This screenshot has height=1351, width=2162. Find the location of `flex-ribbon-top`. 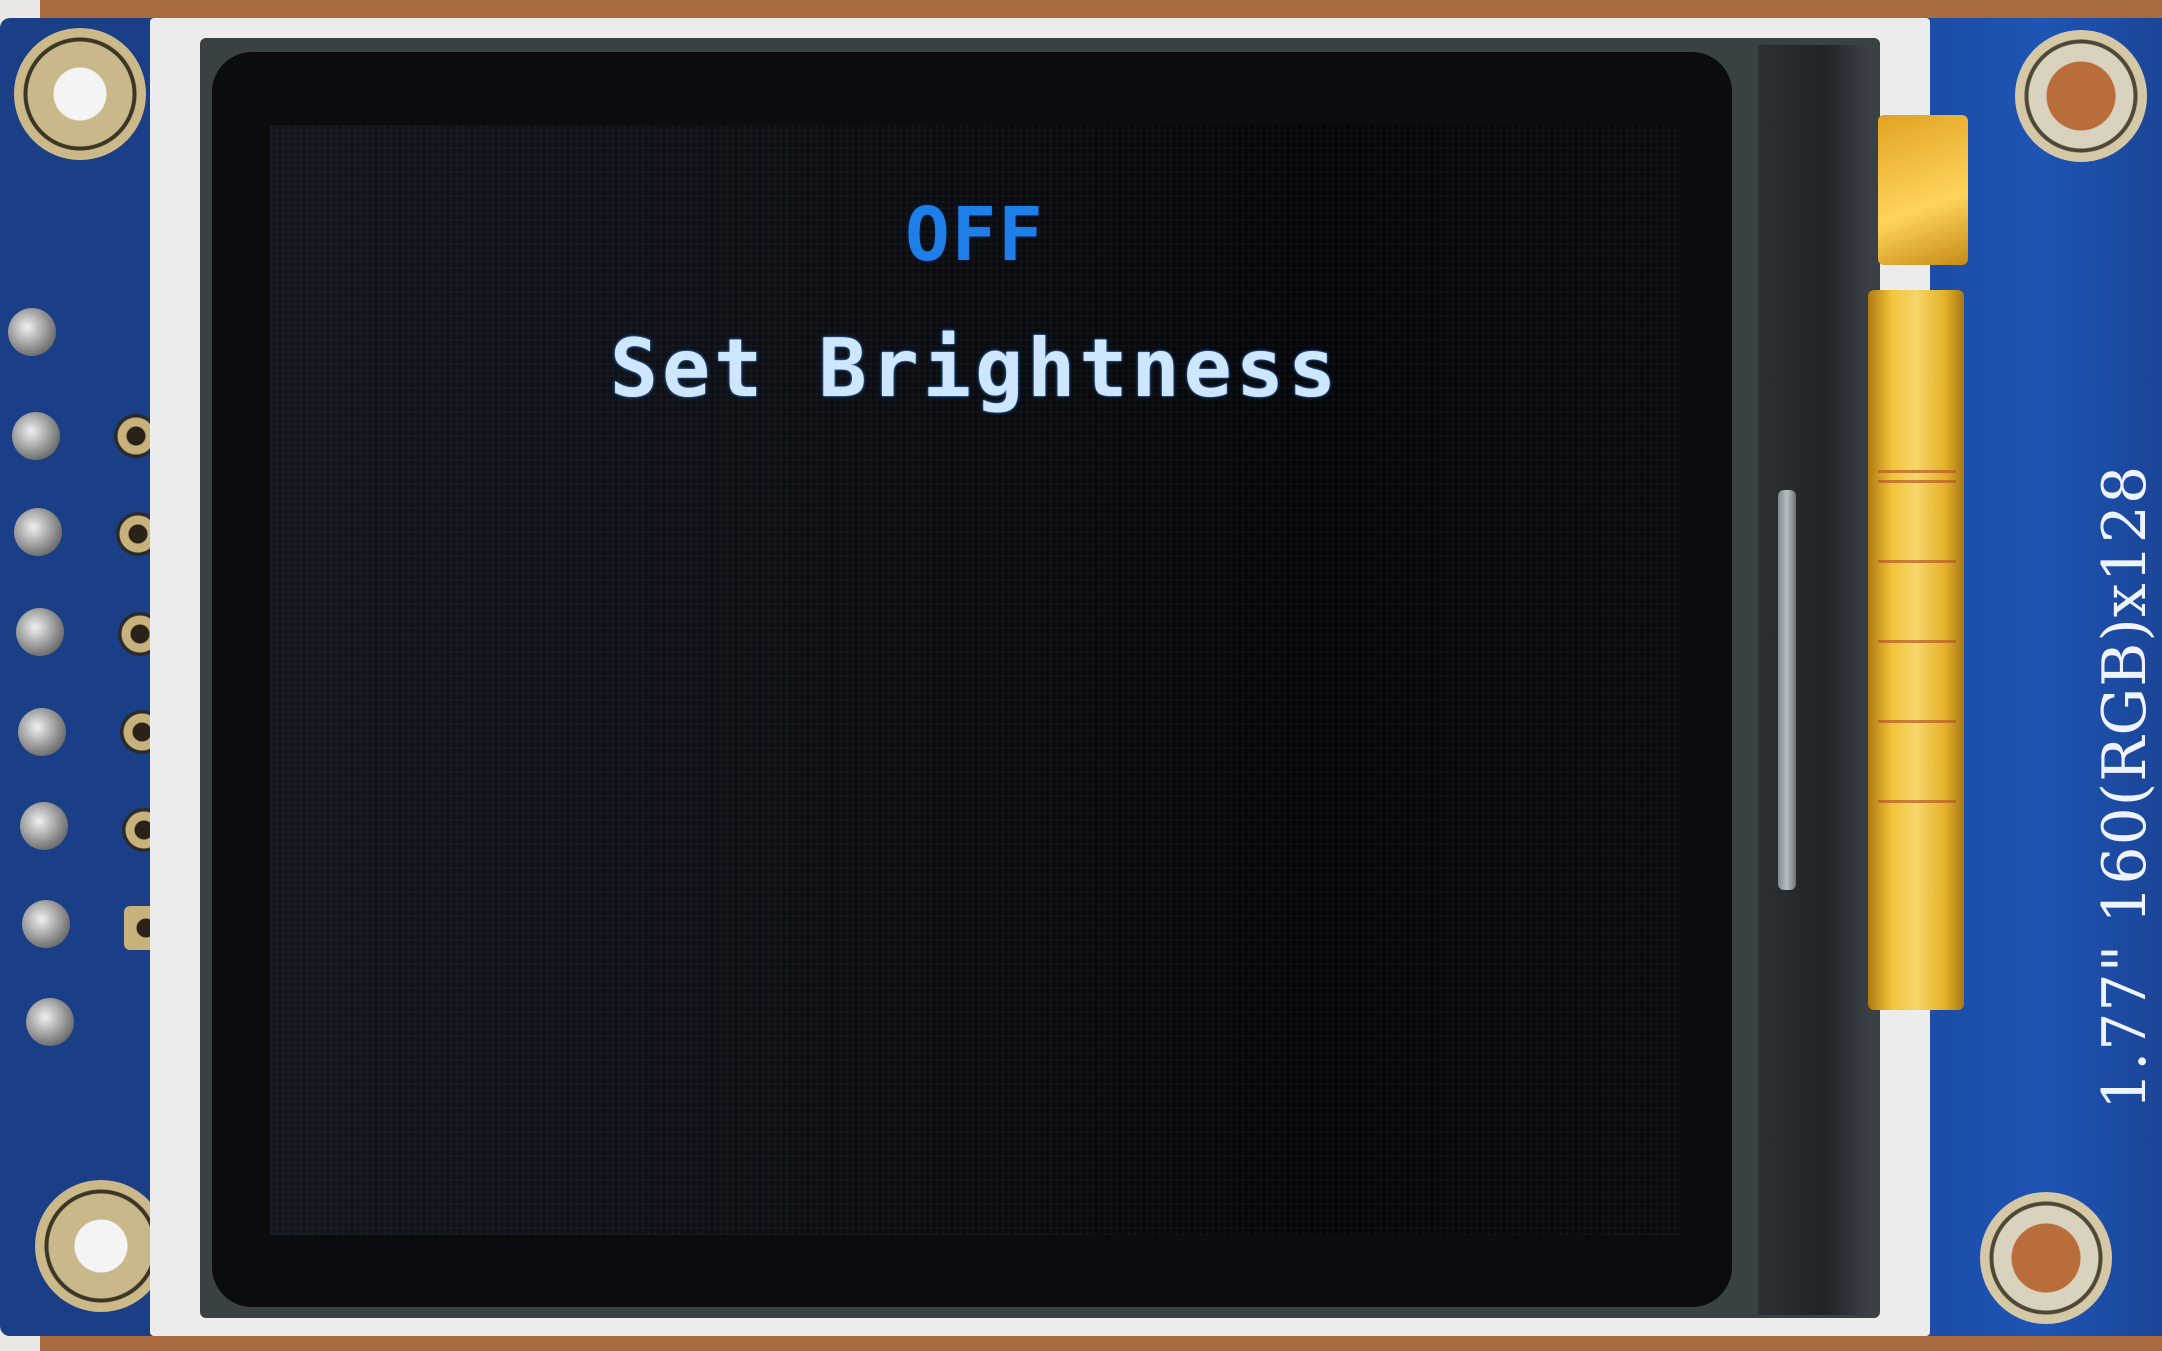

flex-ribbon-top is located at coordinates (1923, 190).